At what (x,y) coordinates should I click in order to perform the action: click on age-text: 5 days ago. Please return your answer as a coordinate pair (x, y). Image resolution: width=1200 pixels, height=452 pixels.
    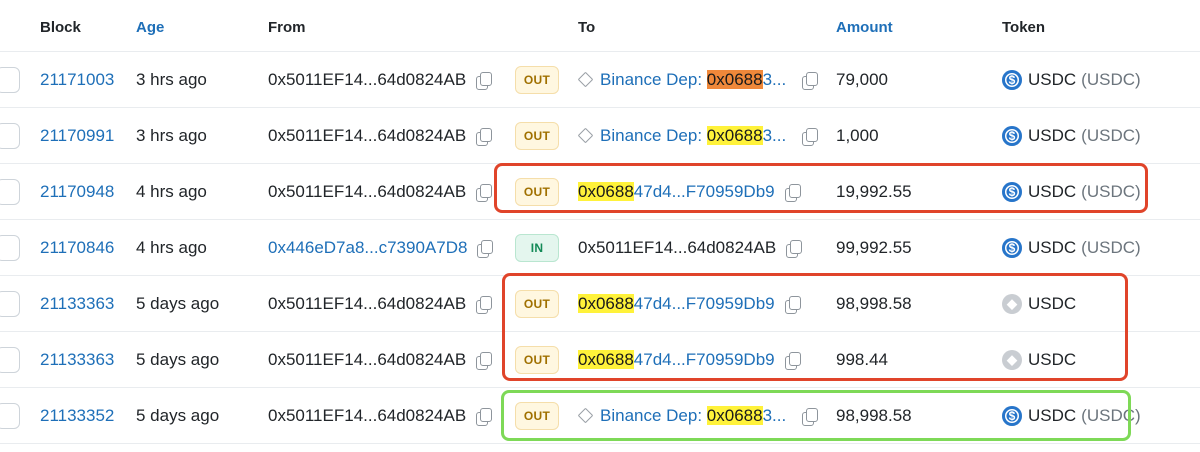
    Looking at the image, I should click on (178, 303).